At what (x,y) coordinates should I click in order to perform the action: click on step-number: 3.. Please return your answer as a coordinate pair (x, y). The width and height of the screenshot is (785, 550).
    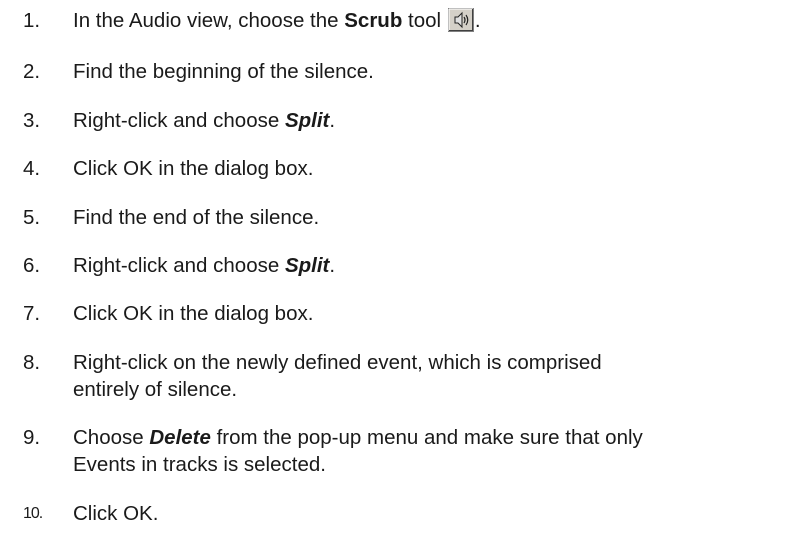
    Looking at the image, I should click on (32, 120).